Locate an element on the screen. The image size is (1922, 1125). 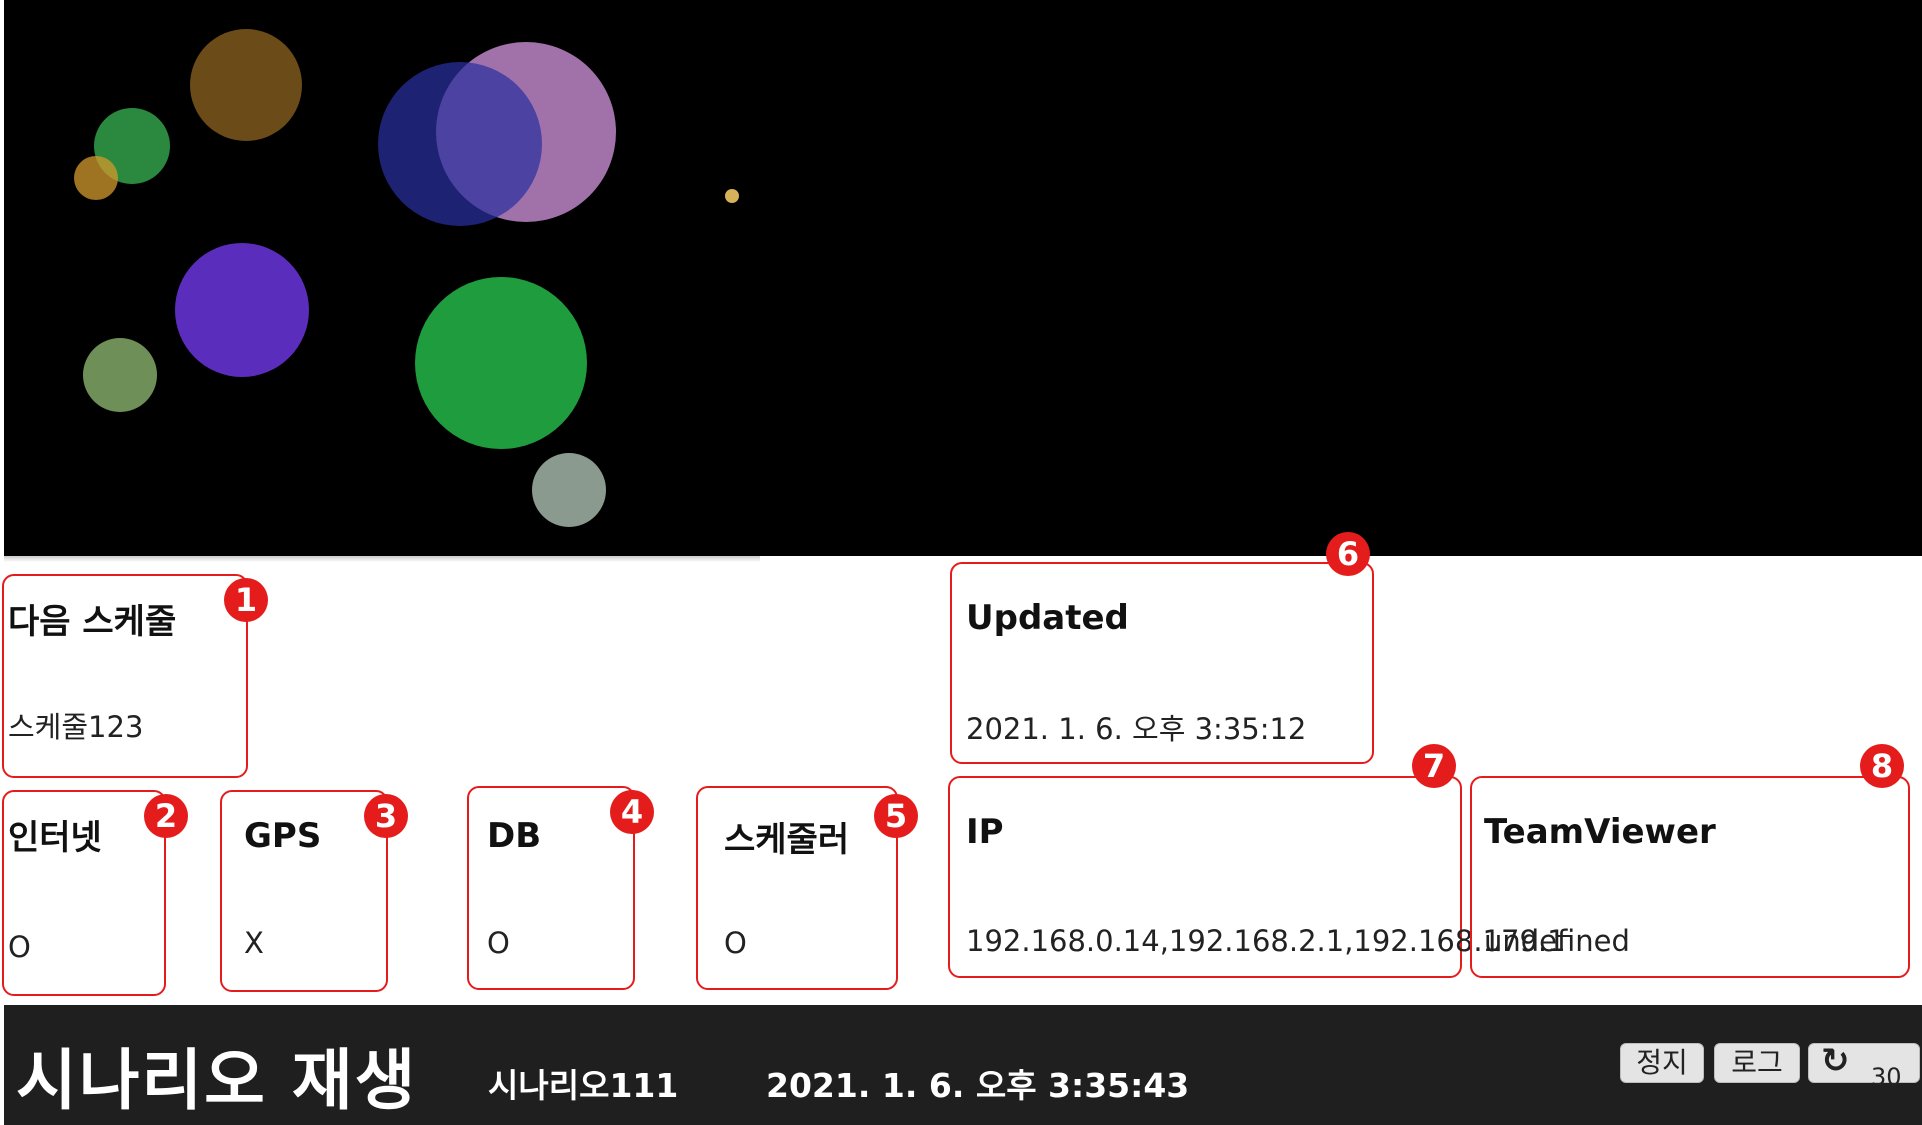
card-value: X is located at coordinates (254, 943).